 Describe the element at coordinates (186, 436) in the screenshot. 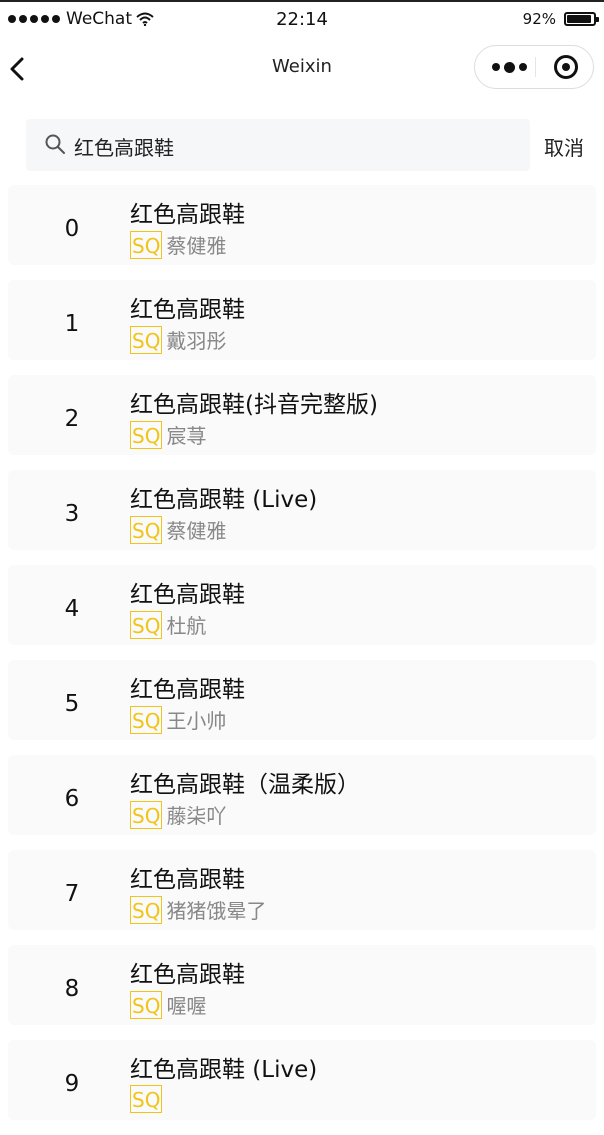

I see `artist-name: 宸荨` at that location.